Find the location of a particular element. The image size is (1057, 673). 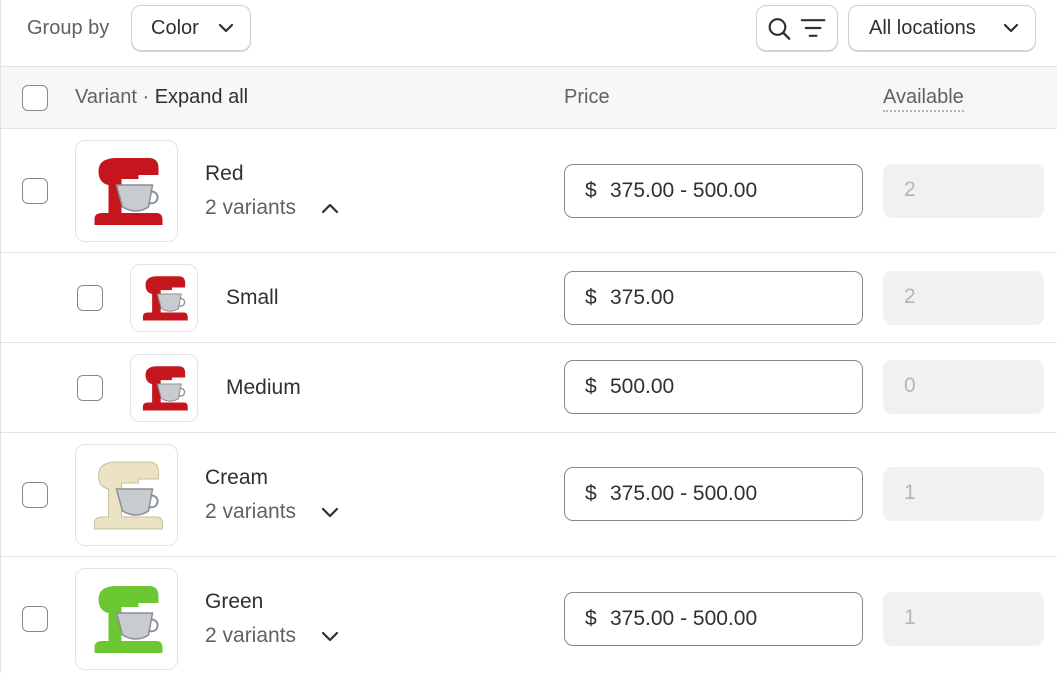

search-filter-icons is located at coordinates (797, 29).